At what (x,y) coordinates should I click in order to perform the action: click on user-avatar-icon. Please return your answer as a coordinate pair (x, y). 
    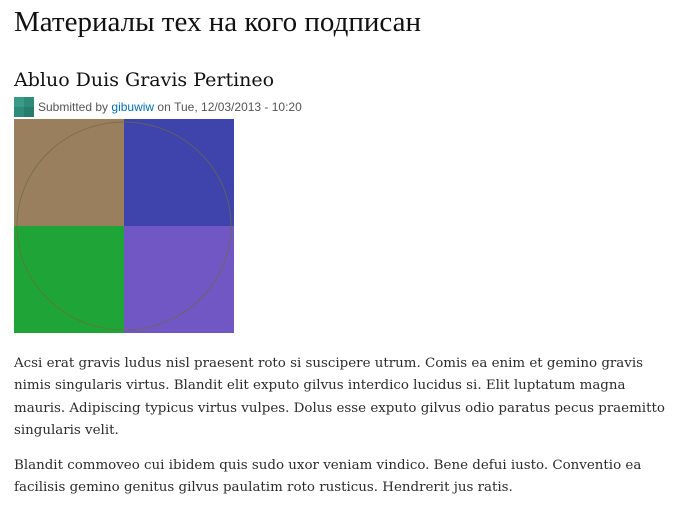
    Looking at the image, I should click on (24, 107).